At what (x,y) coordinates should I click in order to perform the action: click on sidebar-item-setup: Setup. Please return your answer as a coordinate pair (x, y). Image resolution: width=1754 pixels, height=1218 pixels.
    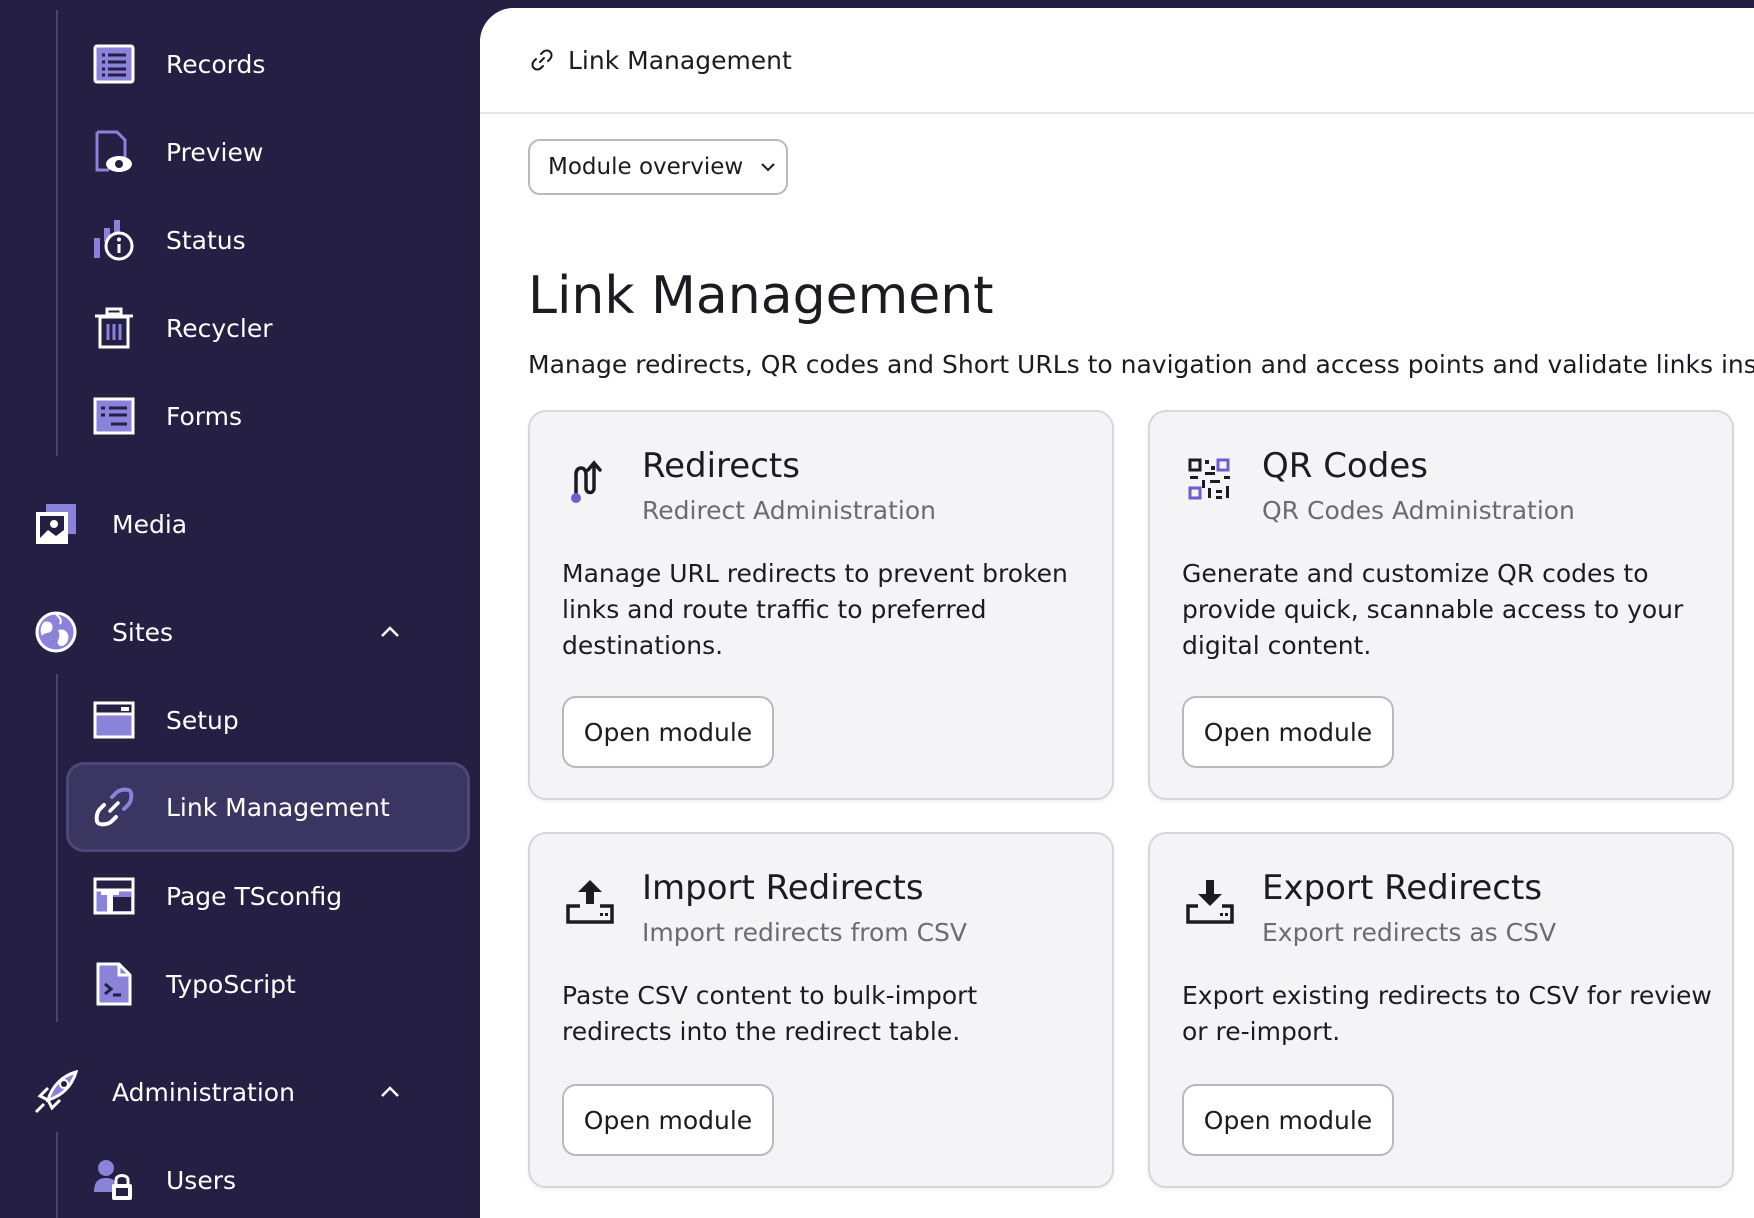
    Looking at the image, I should click on (277, 720).